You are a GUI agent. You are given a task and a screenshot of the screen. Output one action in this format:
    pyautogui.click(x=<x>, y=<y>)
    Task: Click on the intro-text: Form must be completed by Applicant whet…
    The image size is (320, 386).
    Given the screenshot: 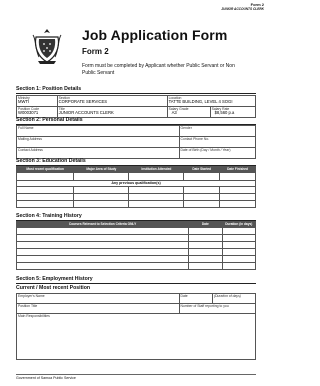 What is the action you would take?
    pyautogui.click(x=158, y=69)
    